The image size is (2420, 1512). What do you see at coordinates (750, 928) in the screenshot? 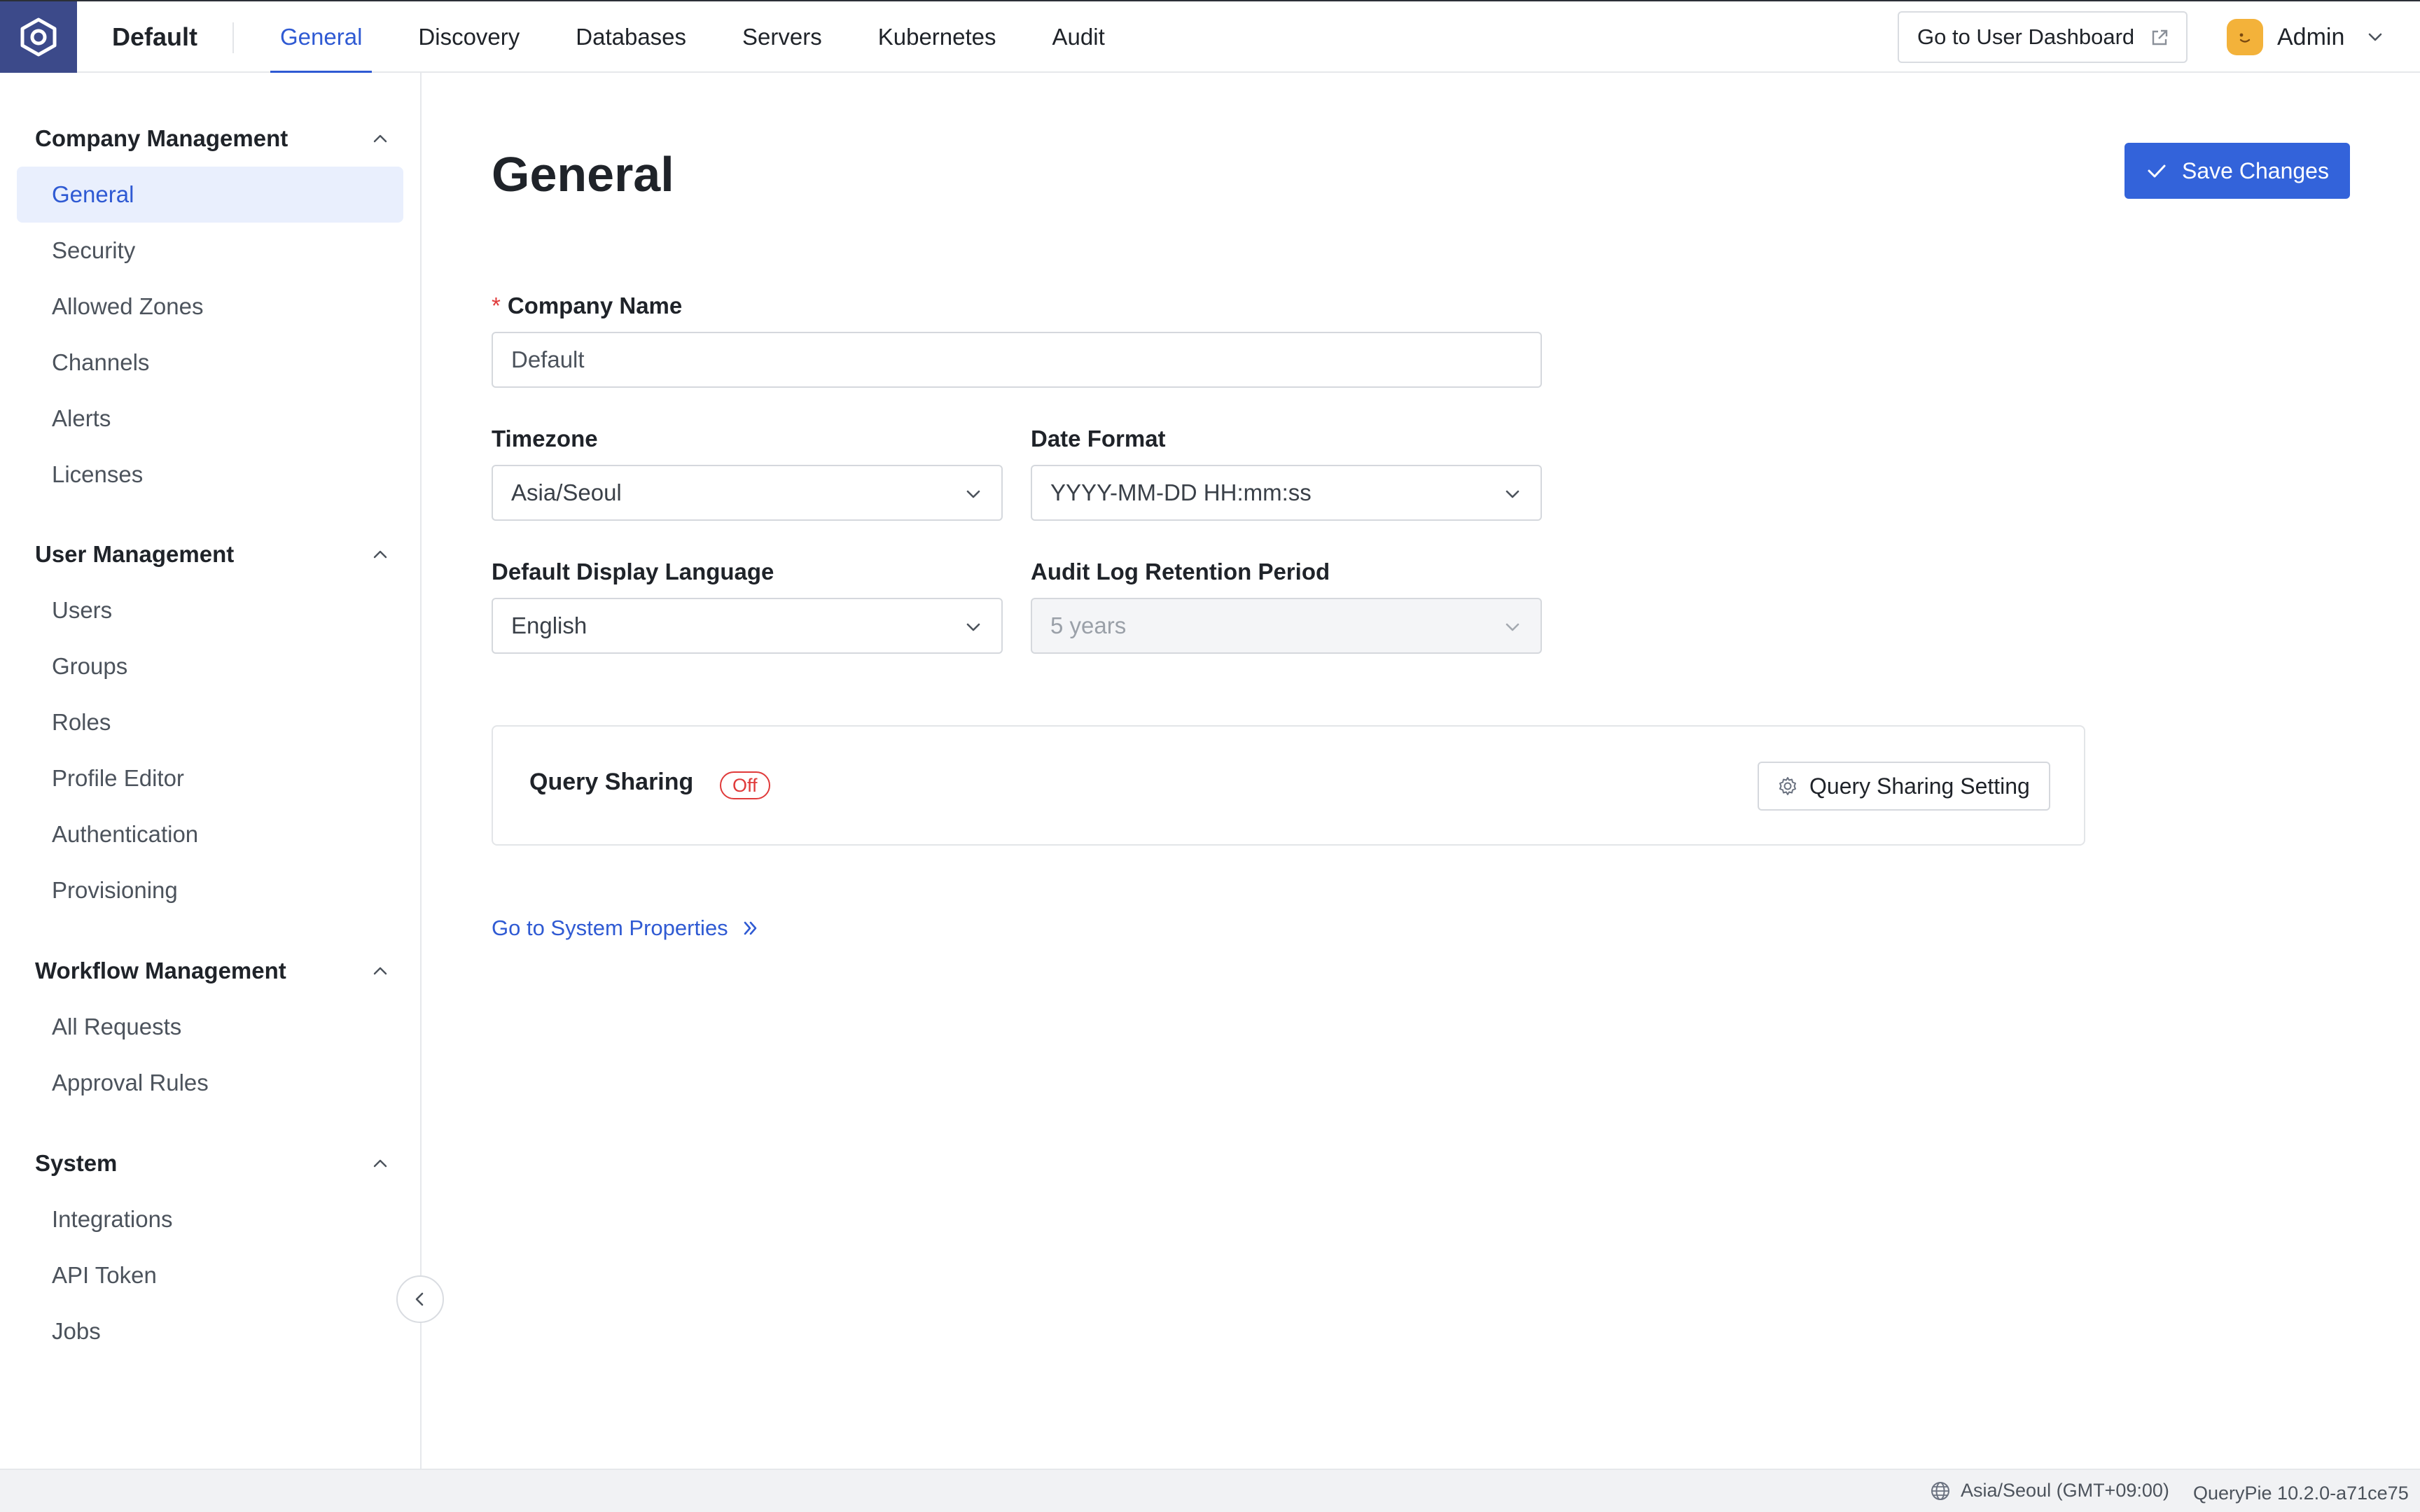
I see `double-chevron-right-icon` at bounding box center [750, 928].